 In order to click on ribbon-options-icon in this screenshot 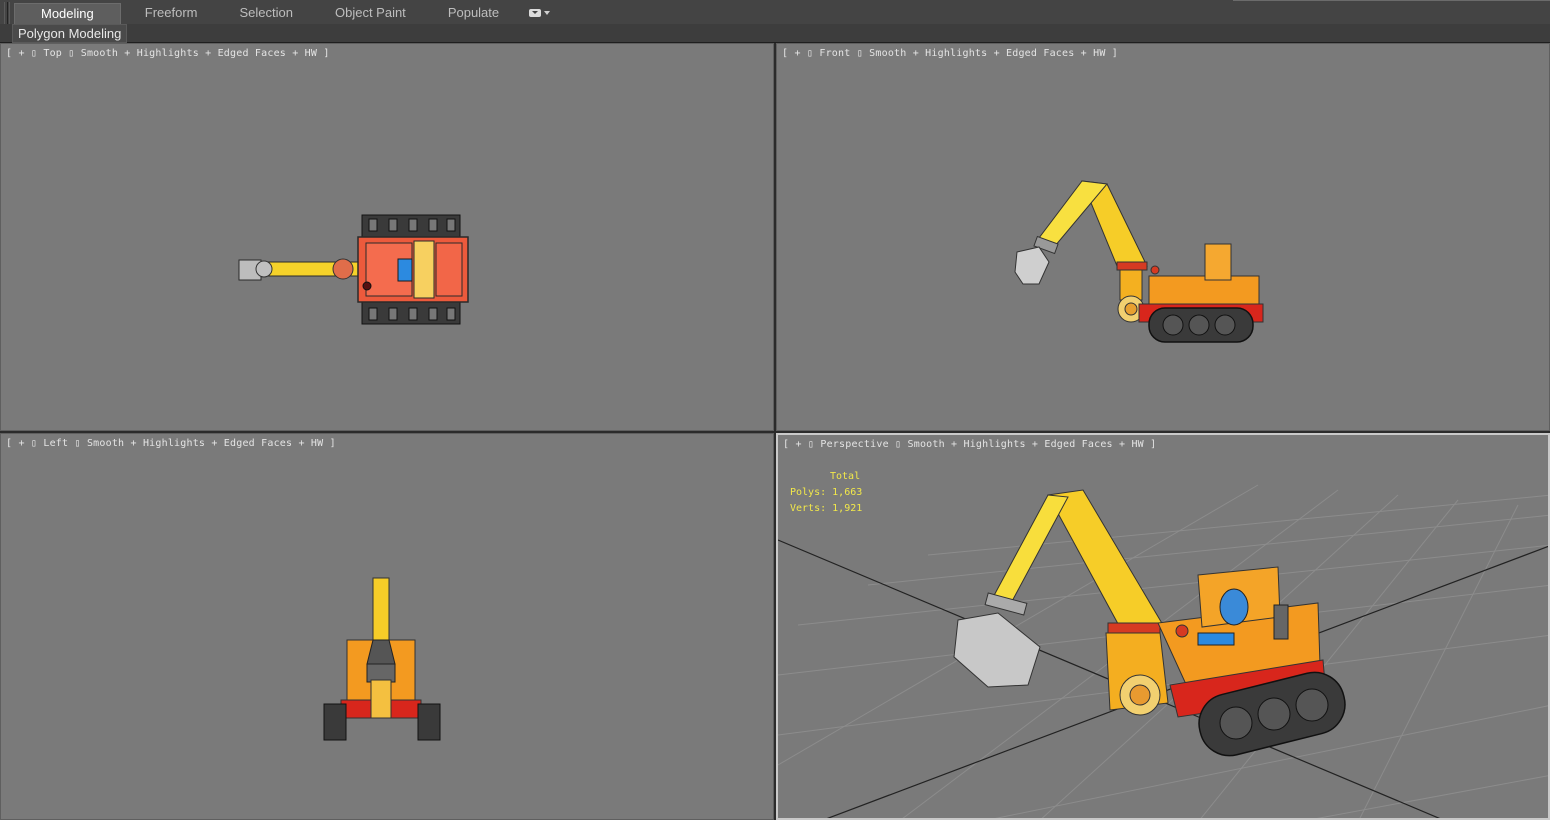, I will do `click(535, 13)`.